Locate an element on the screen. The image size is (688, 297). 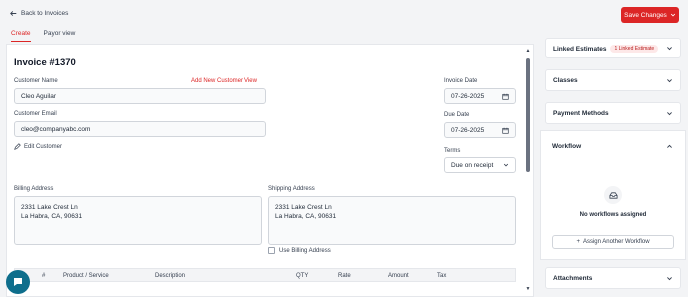
column-header-product: Product / Service is located at coordinates (86, 276).